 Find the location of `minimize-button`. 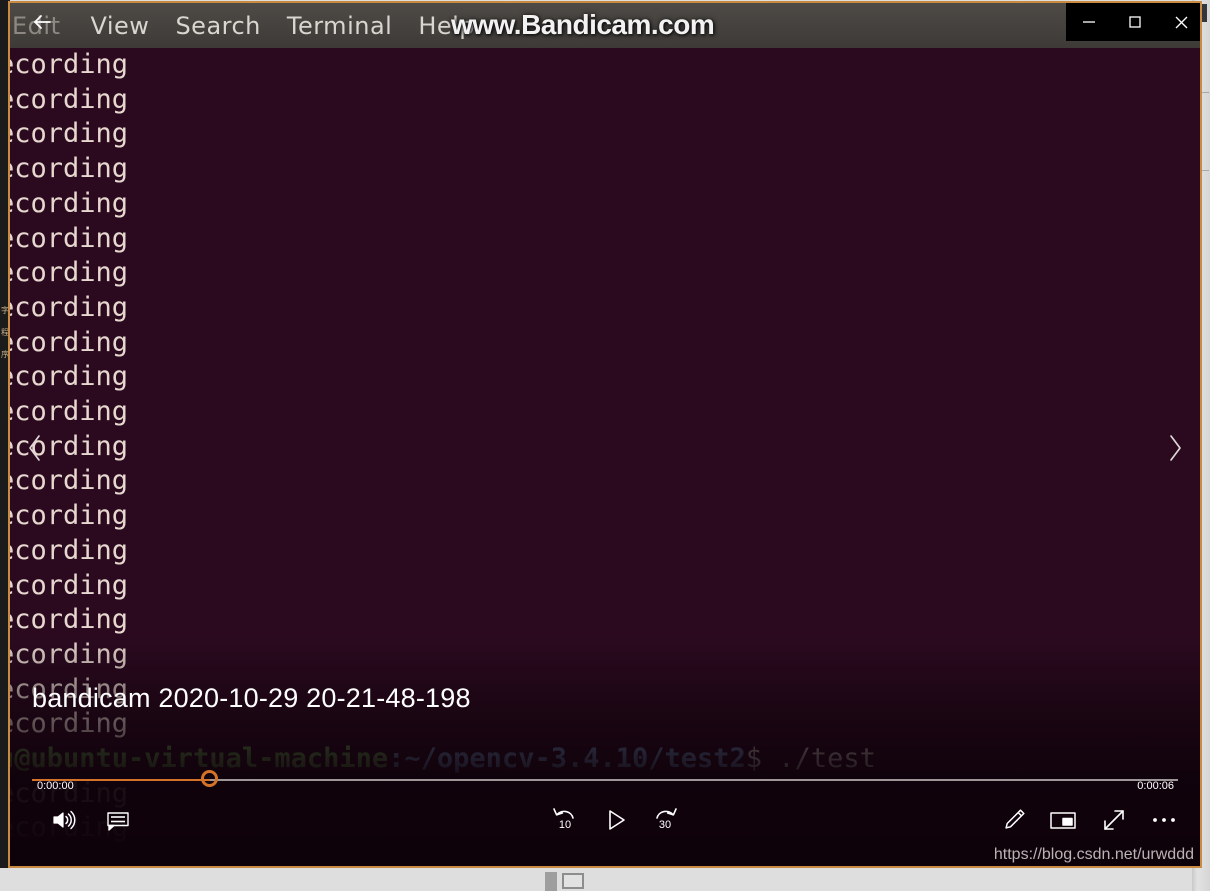

minimize-button is located at coordinates (1089, 22).